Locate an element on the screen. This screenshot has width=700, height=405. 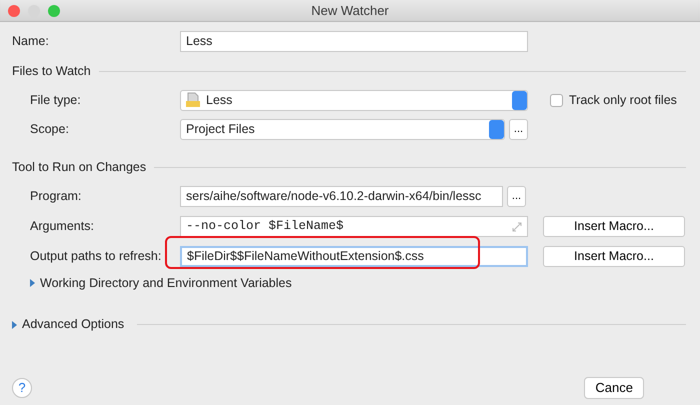
checkbox is located at coordinates (556, 100).